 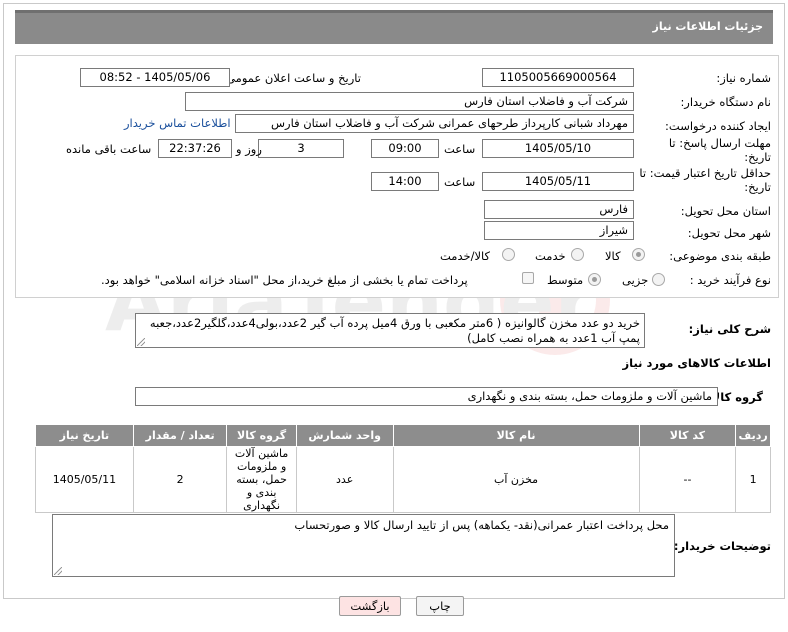 What do you see at coordinates (638, 254) in the screenshot?
I see `category-radio-goods` at bounding box center [638, 254].